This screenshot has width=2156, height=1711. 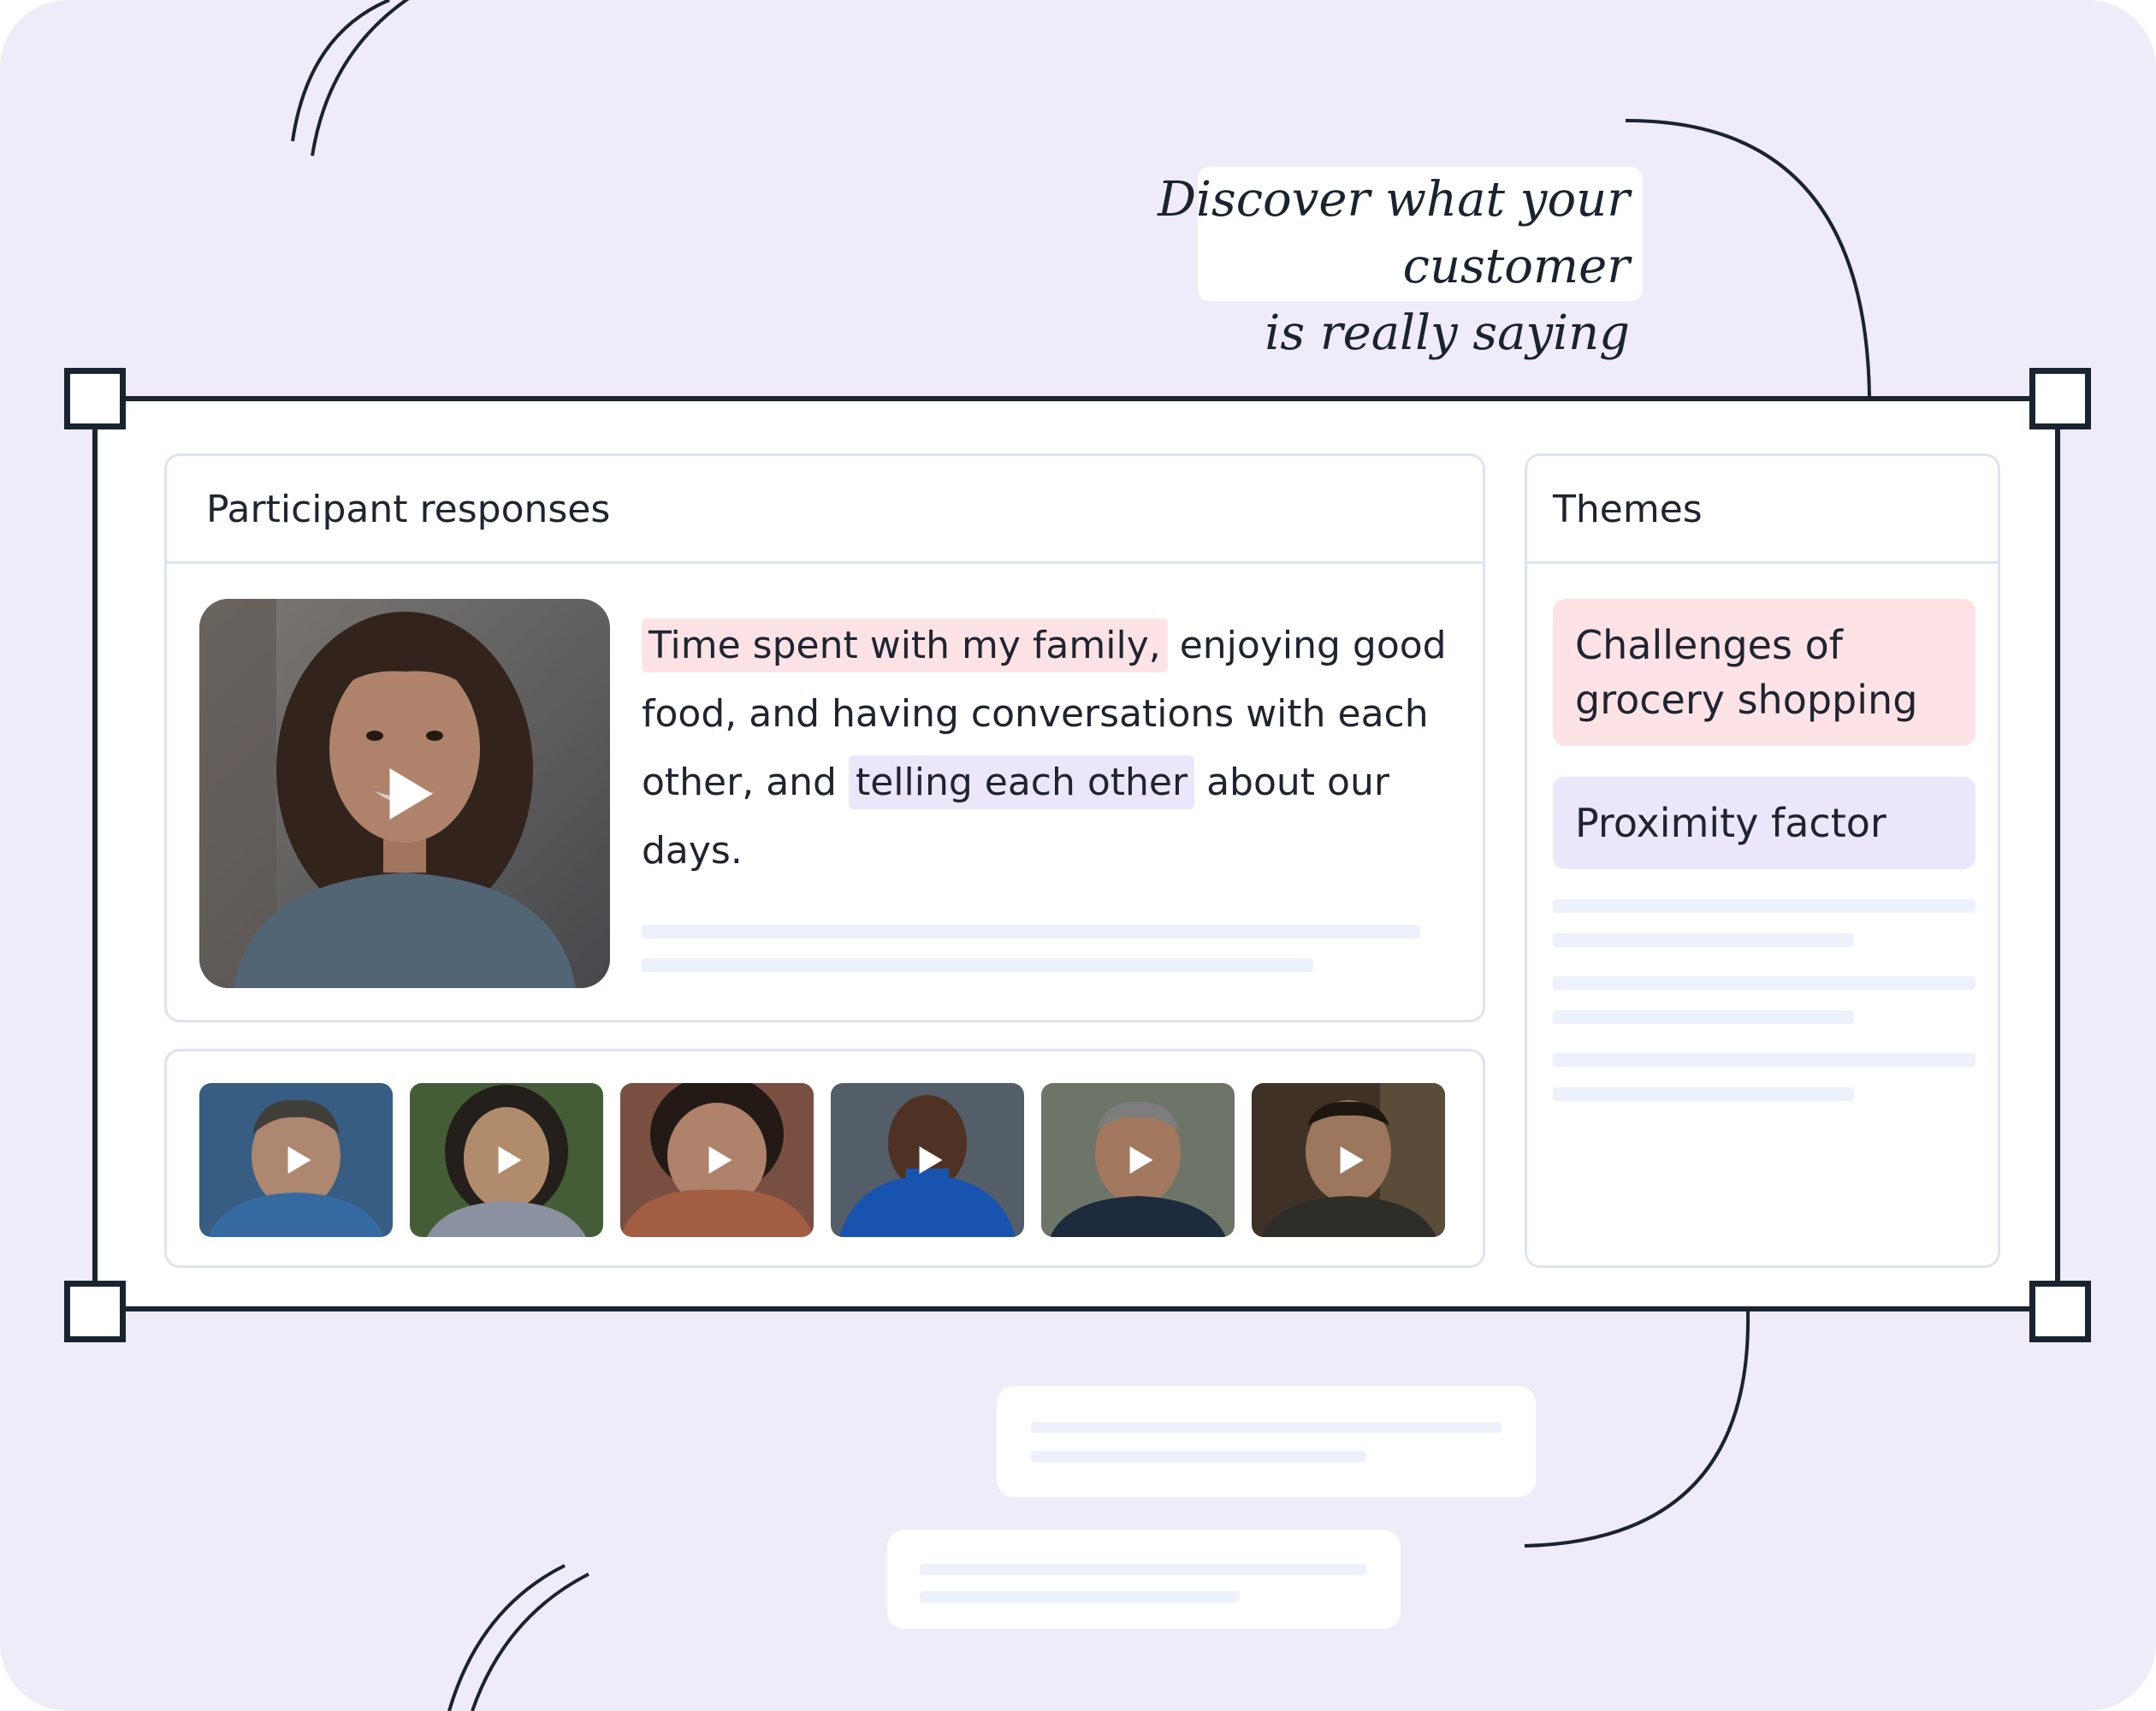 I want to click on resize-handle-bottom-left, so click(x=95, y=1312).